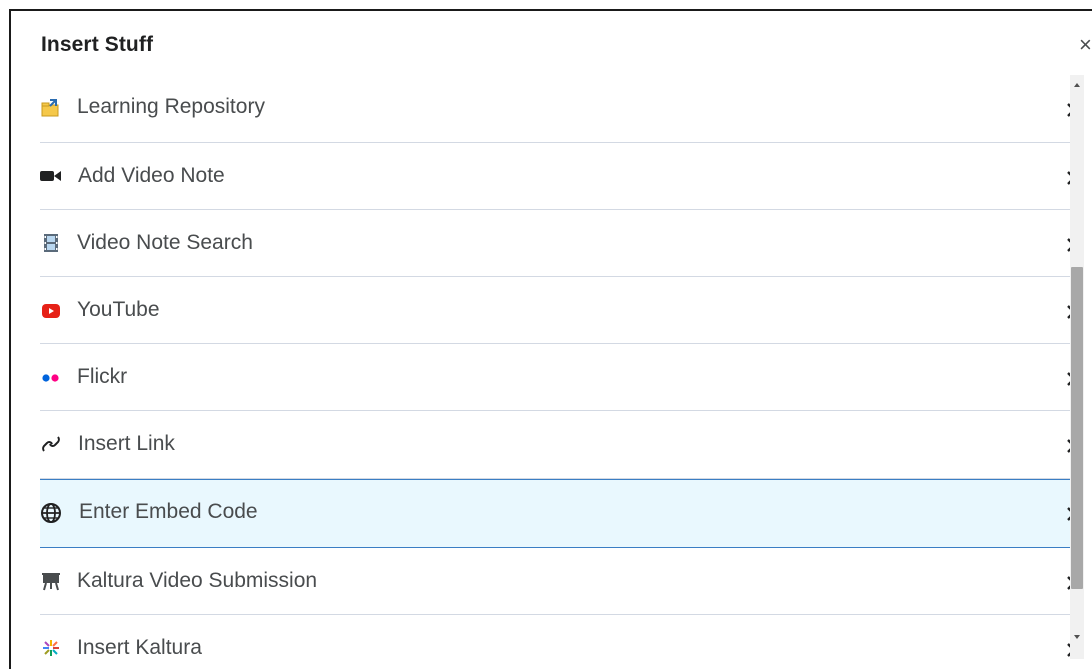  I want to click on film-strip-icon, so click(51, 243).